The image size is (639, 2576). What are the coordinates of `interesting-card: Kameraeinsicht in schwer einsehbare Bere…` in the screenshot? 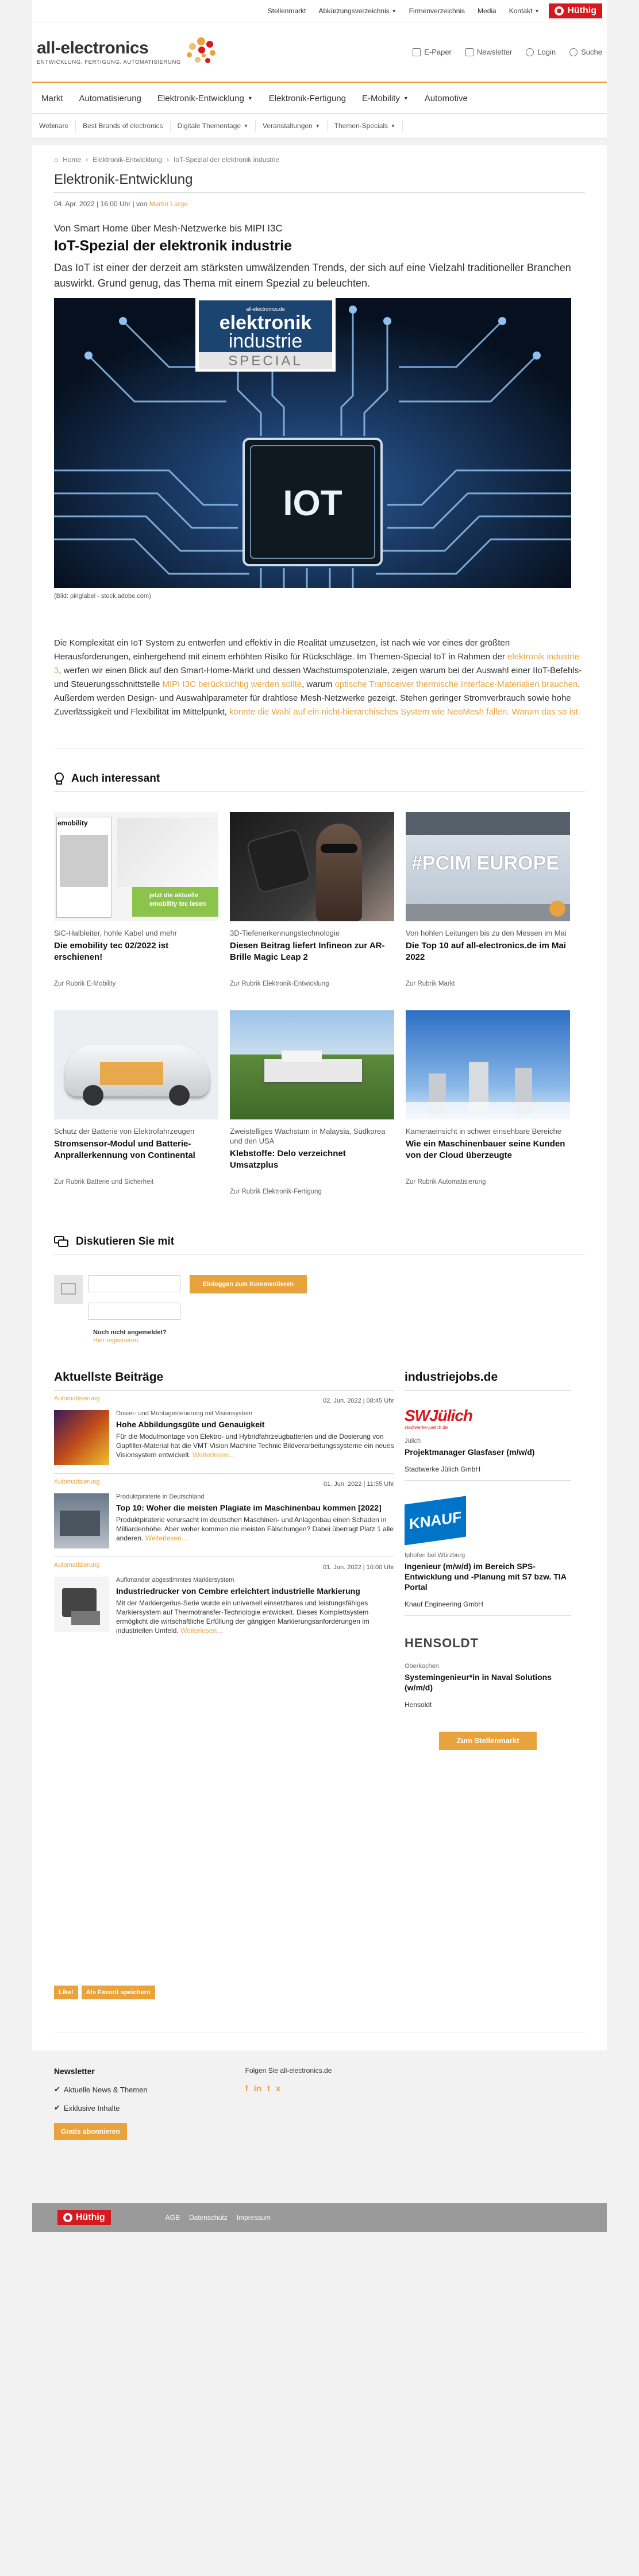 It's located at (488, 1102).